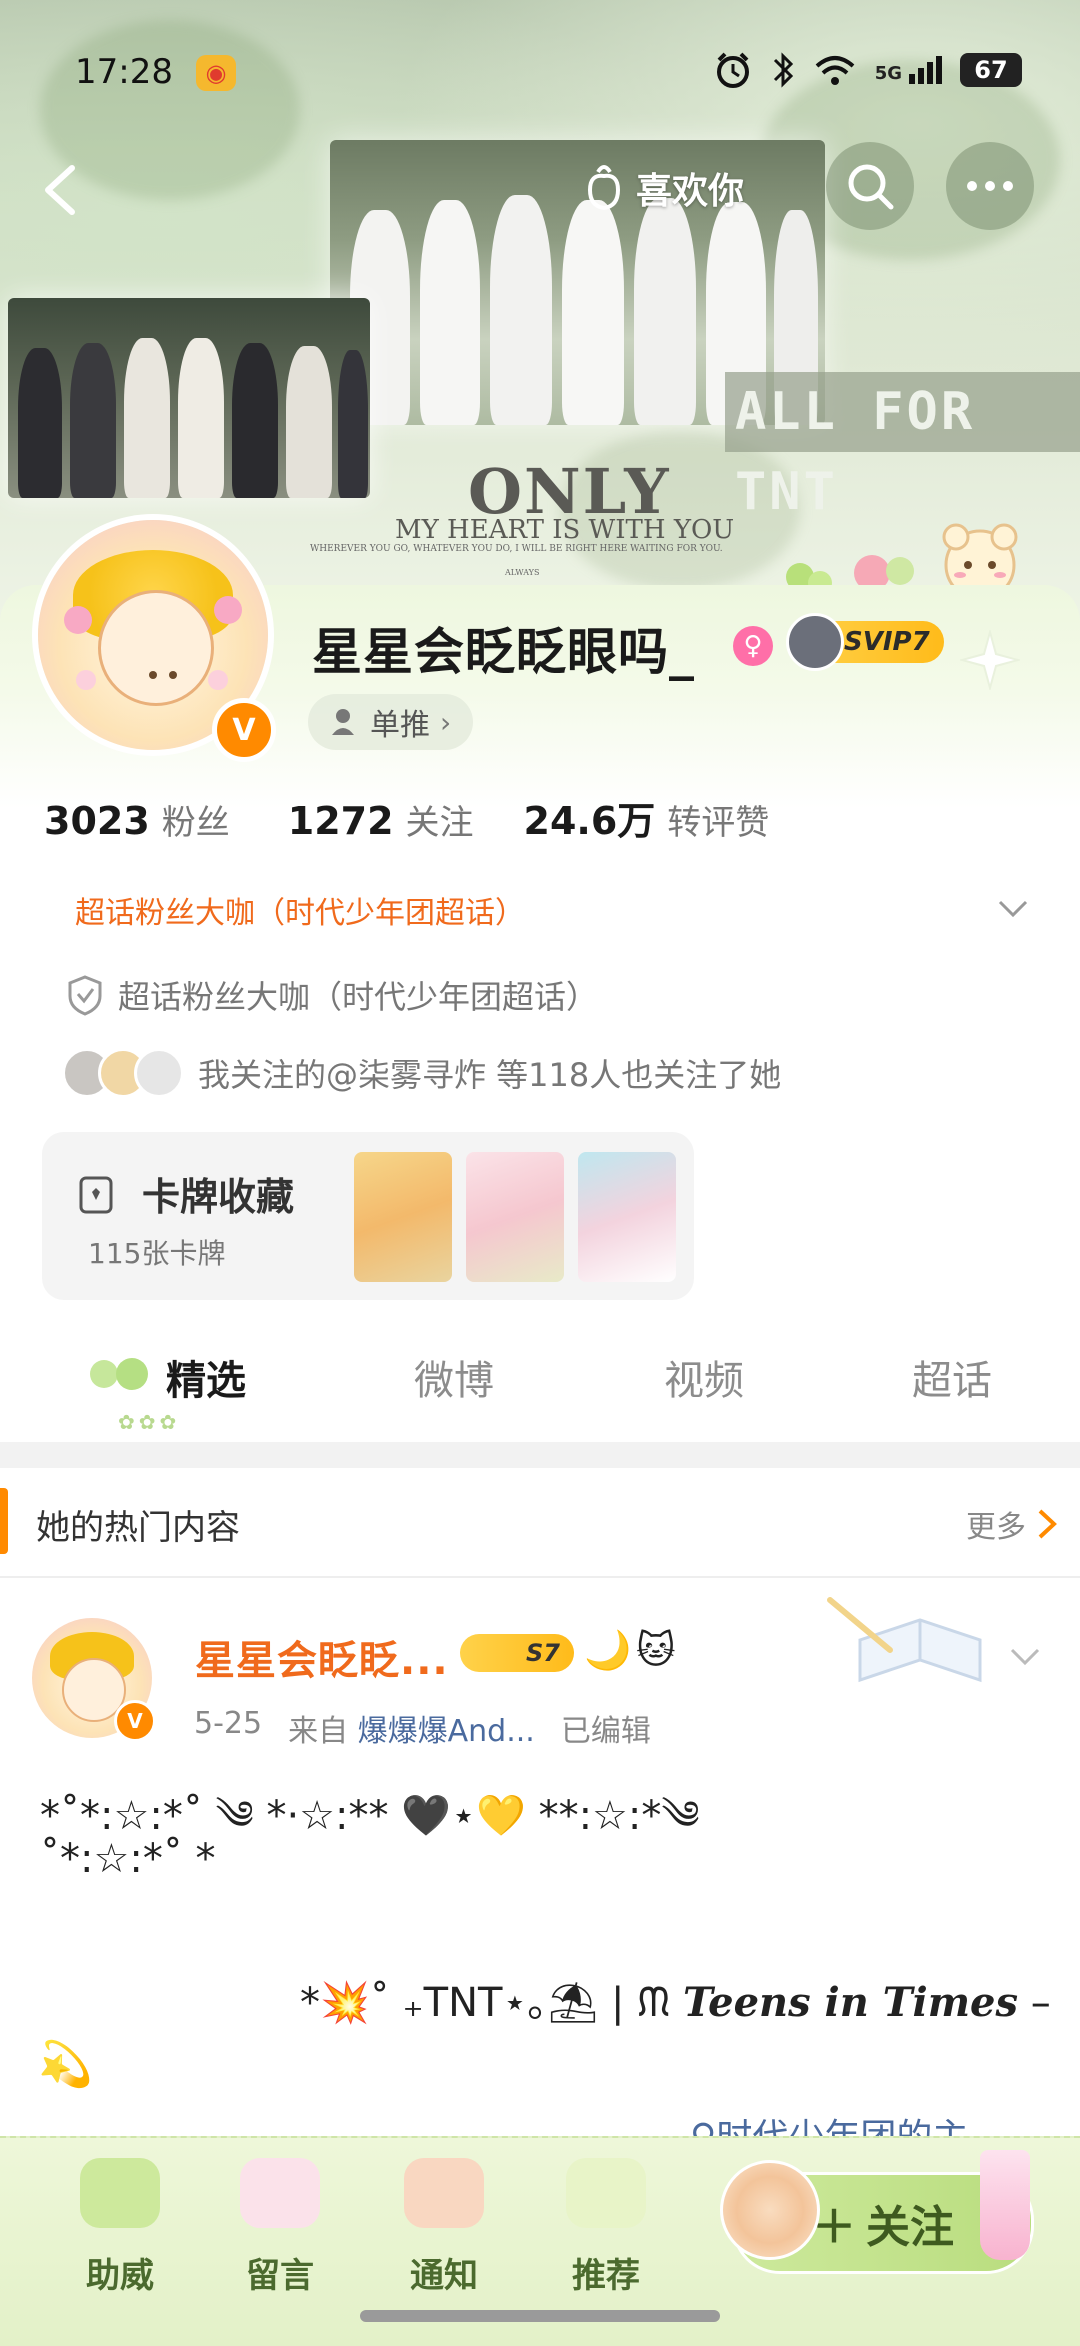  I want to click on profile-username: 星星会眨眨眼吗_, so click(503, 652).